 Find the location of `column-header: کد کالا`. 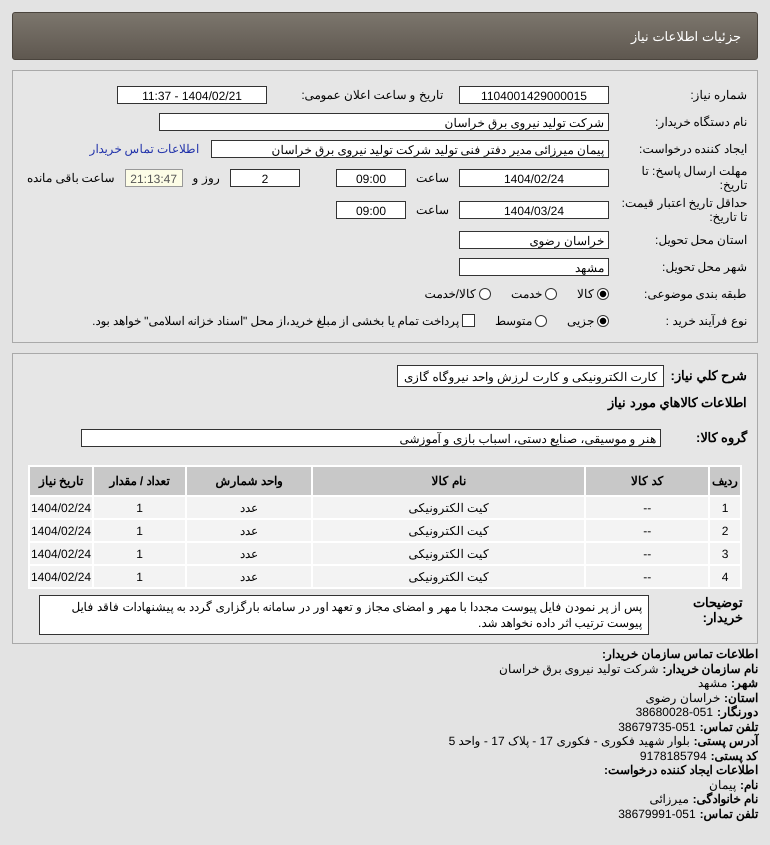

column-header: کد کالا is located at coordinates (647, 481).